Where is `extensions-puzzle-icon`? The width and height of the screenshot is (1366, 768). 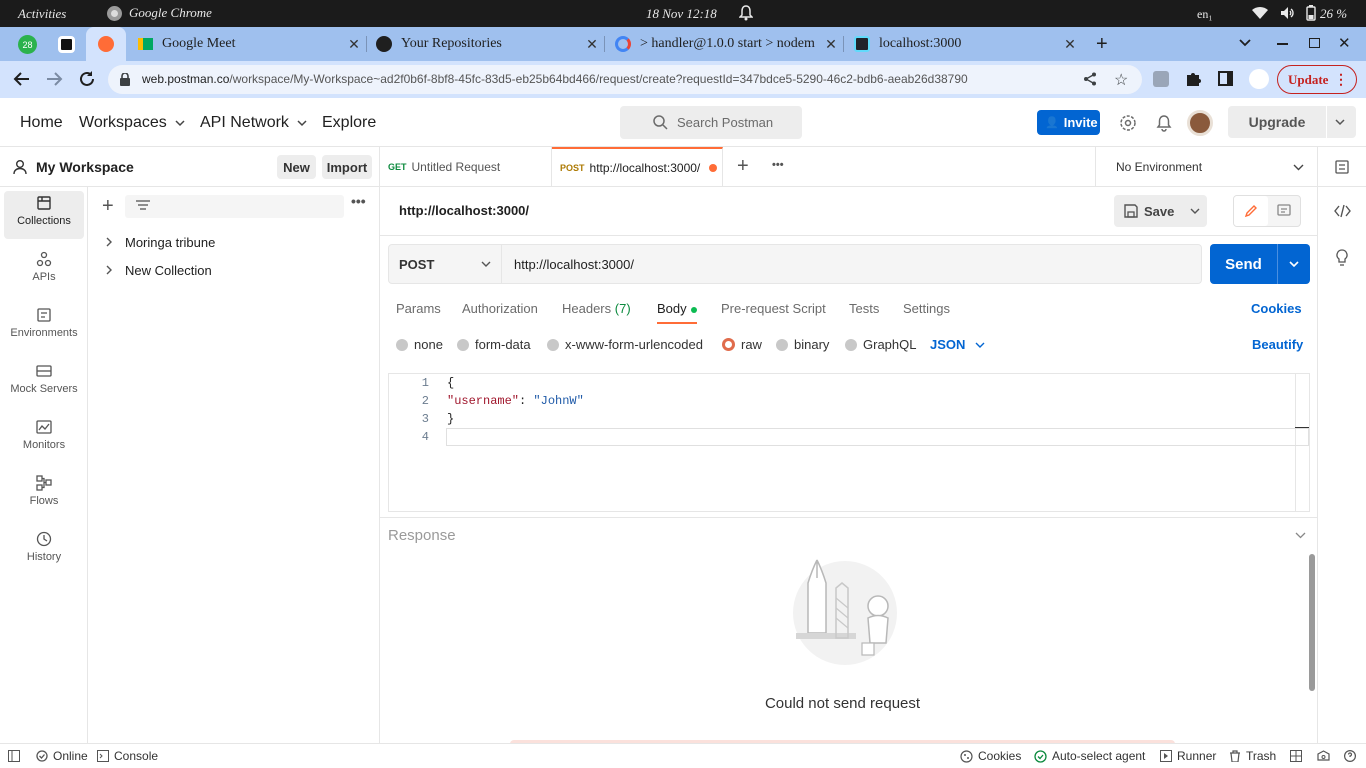
extensions-puzzle-icon is located at coordinates (1193, 78).